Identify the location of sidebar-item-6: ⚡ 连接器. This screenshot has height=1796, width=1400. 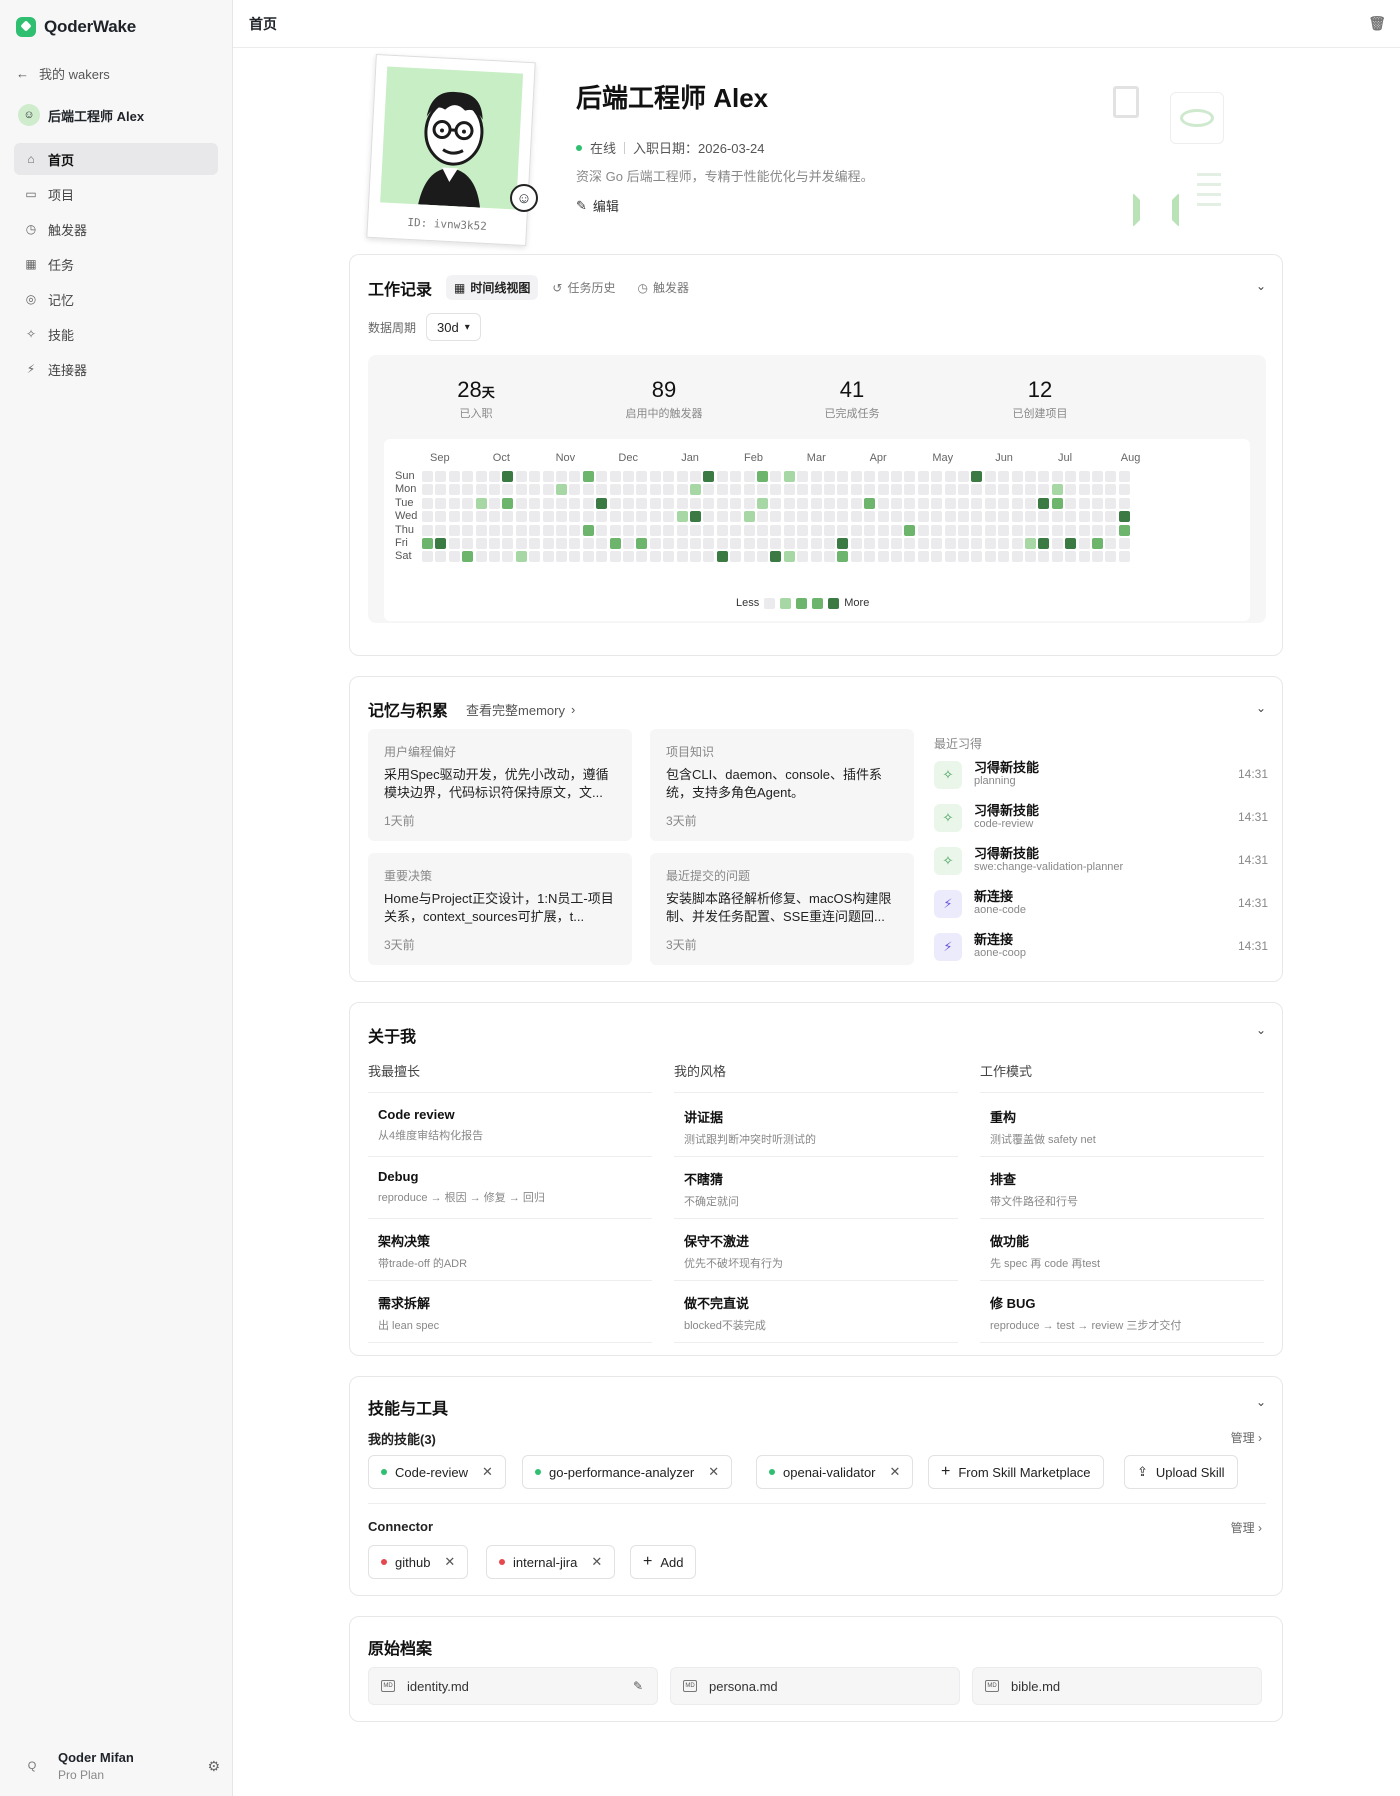
(116, 369).